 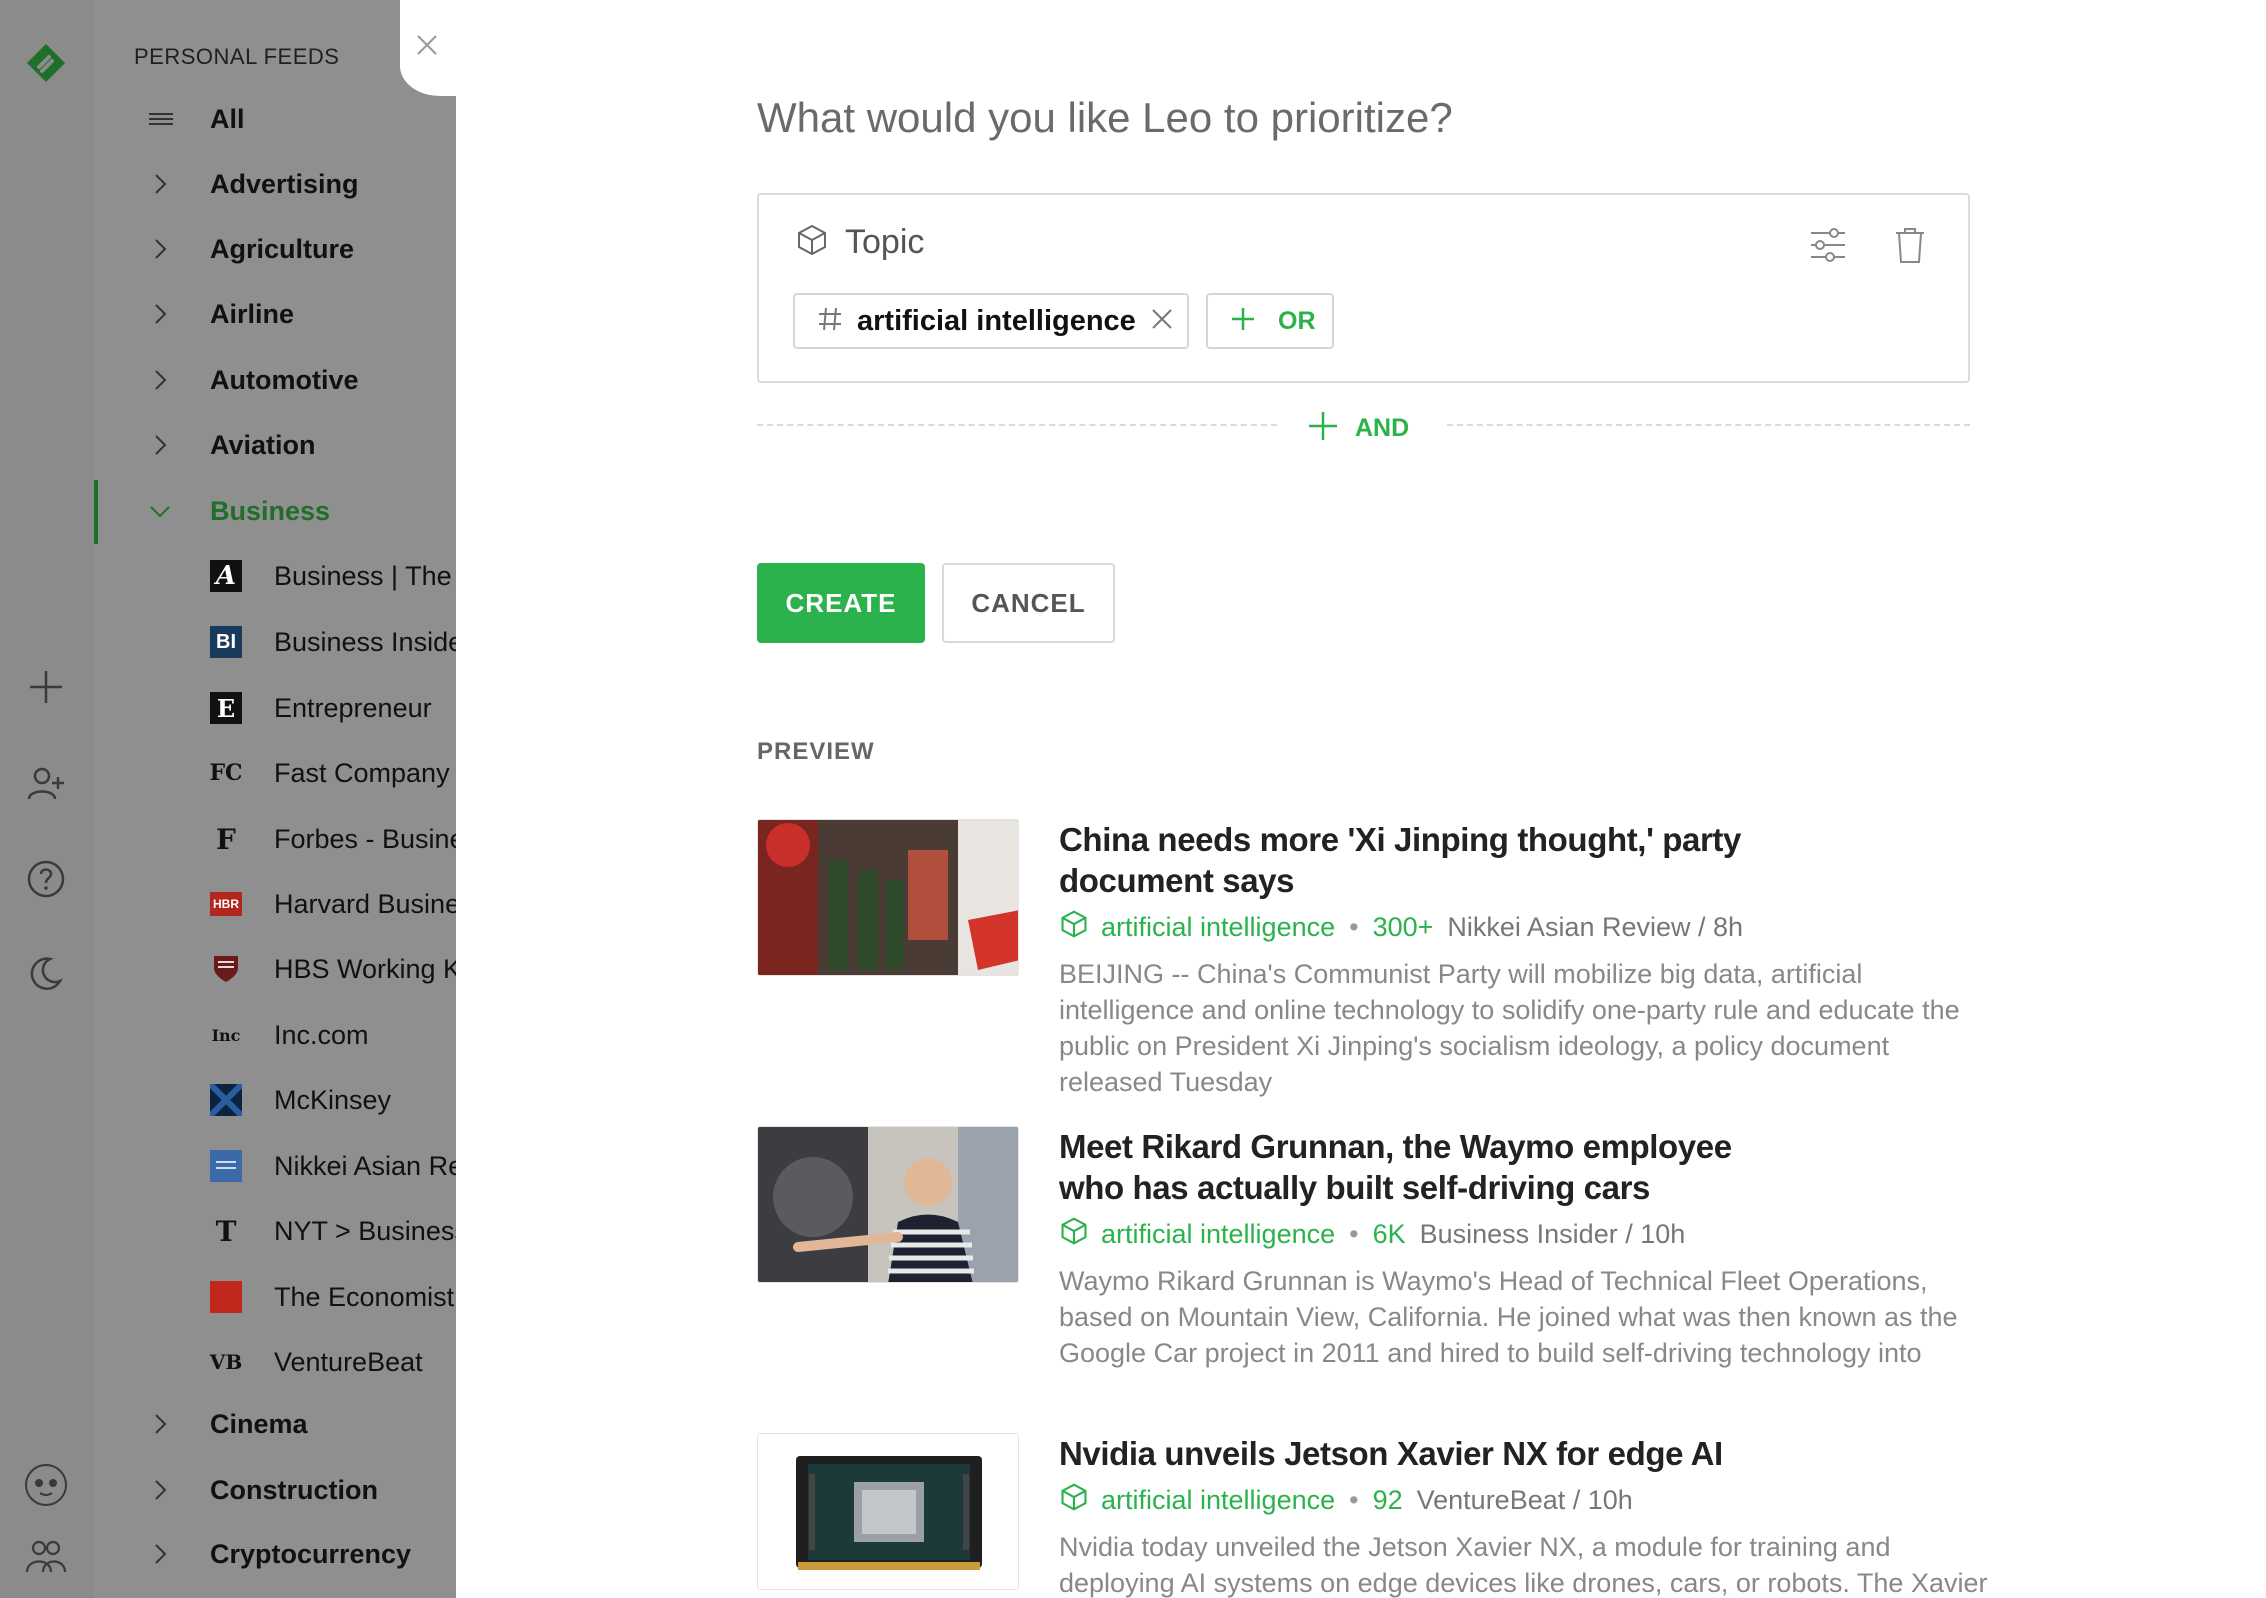 What do you see at coordinates (333, 1100) in the screenshot?
I see `feed-item-label: McKinsey` at bounding box center [333, 1100].